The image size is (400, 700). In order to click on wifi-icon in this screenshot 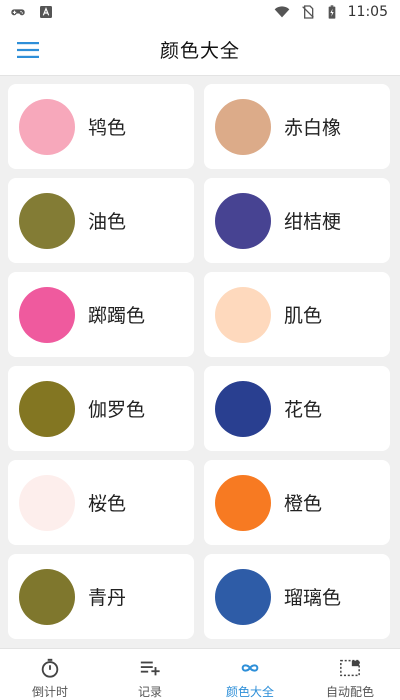, I will do `click(281, 12)`.